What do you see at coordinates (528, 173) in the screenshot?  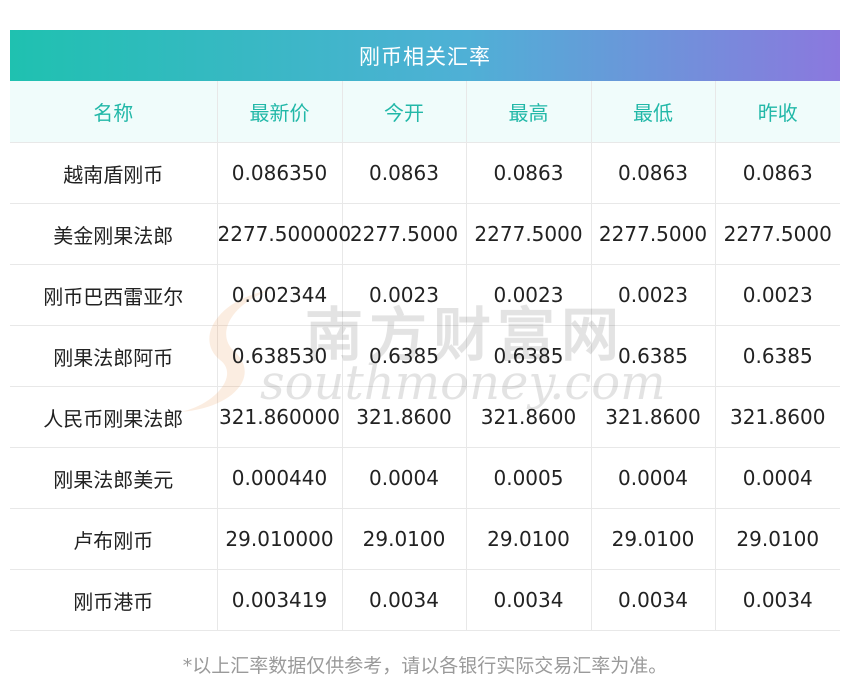 I see `cell-high: 0.0863` at bounding box center [528, 173].